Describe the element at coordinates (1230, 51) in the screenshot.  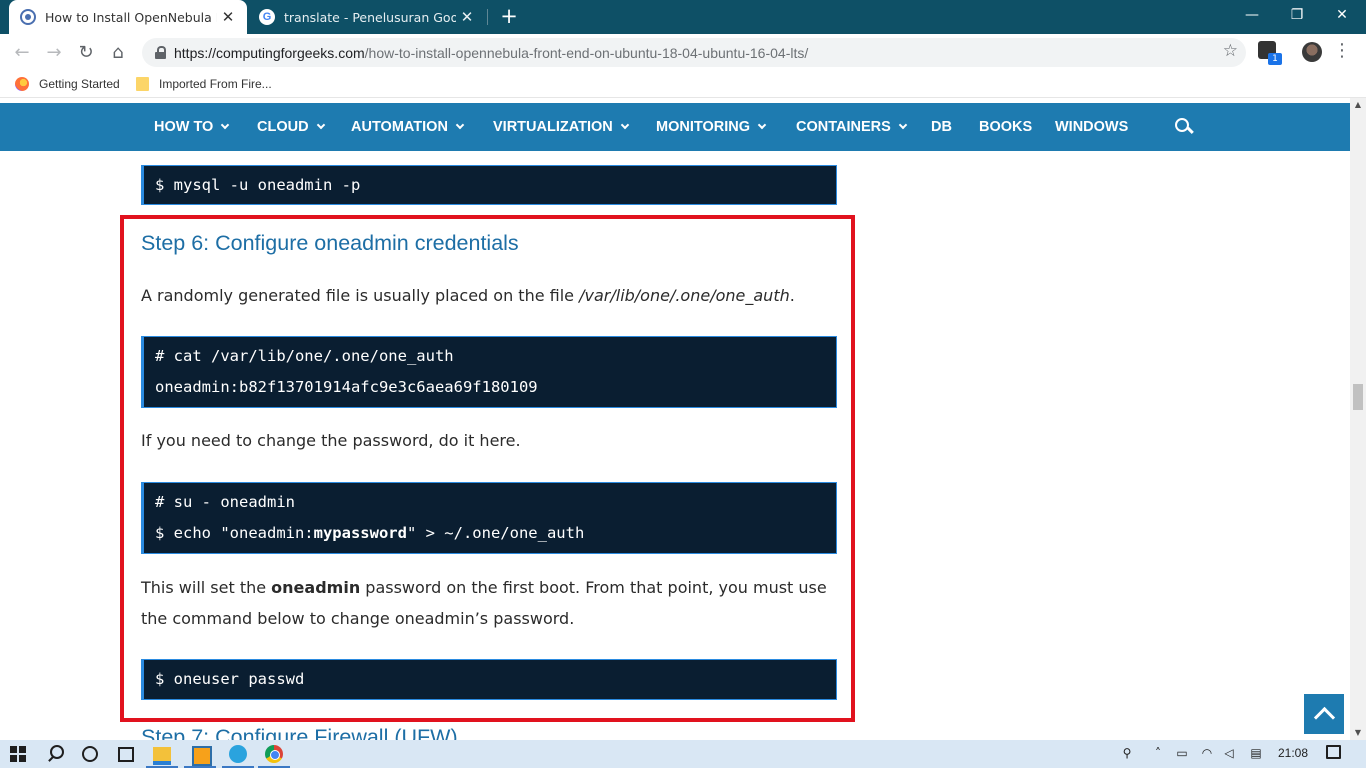
I see `bookmark-star-icon: ☆` at that location.